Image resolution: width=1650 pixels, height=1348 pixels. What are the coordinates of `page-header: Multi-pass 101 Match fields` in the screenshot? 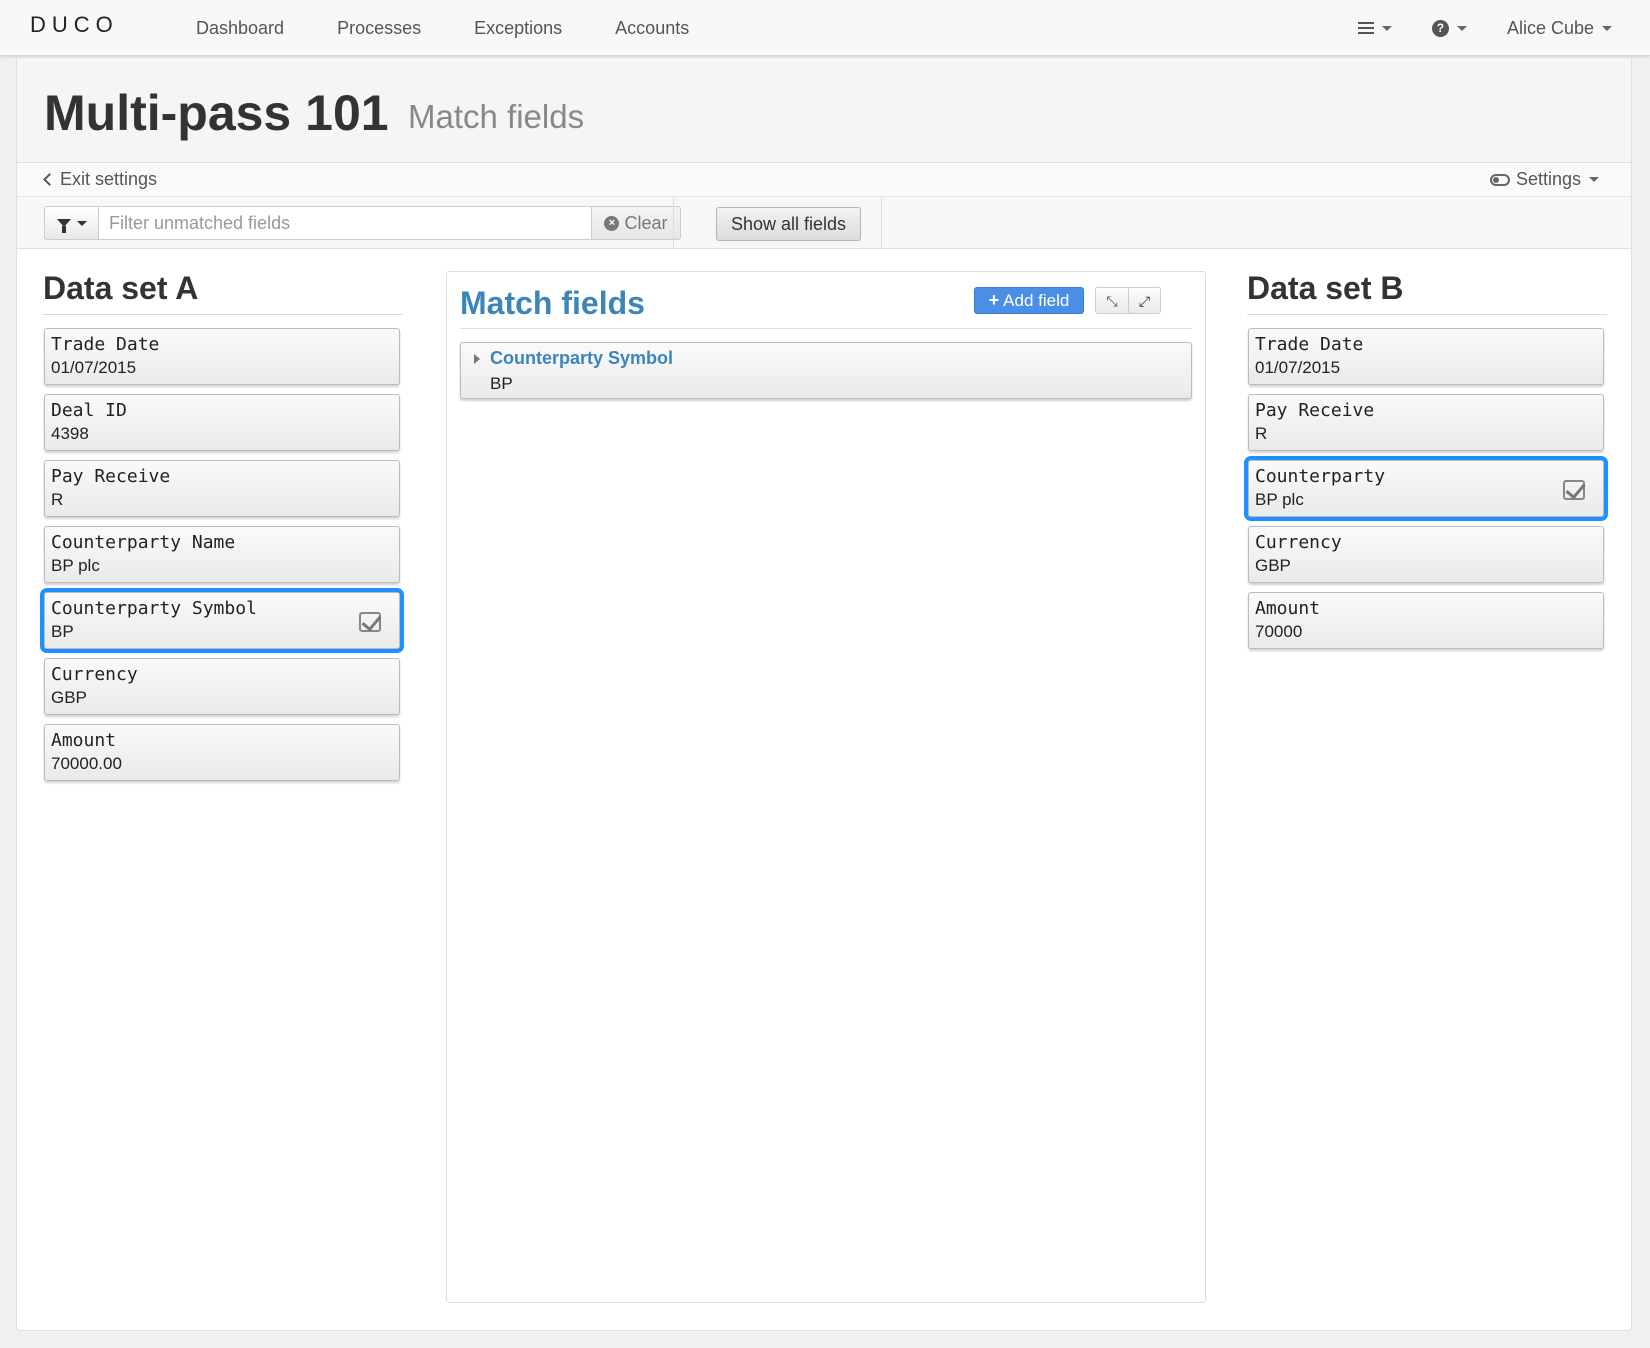 It's located at (824, 110).